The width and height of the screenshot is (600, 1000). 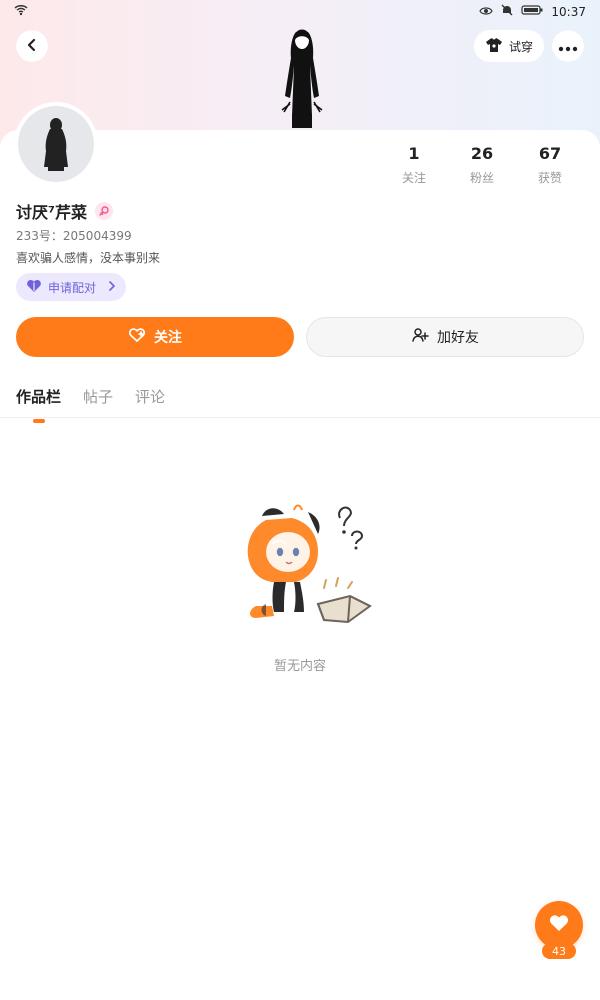 I want to click on follow-label: 关注, so click(x=168, y=338).